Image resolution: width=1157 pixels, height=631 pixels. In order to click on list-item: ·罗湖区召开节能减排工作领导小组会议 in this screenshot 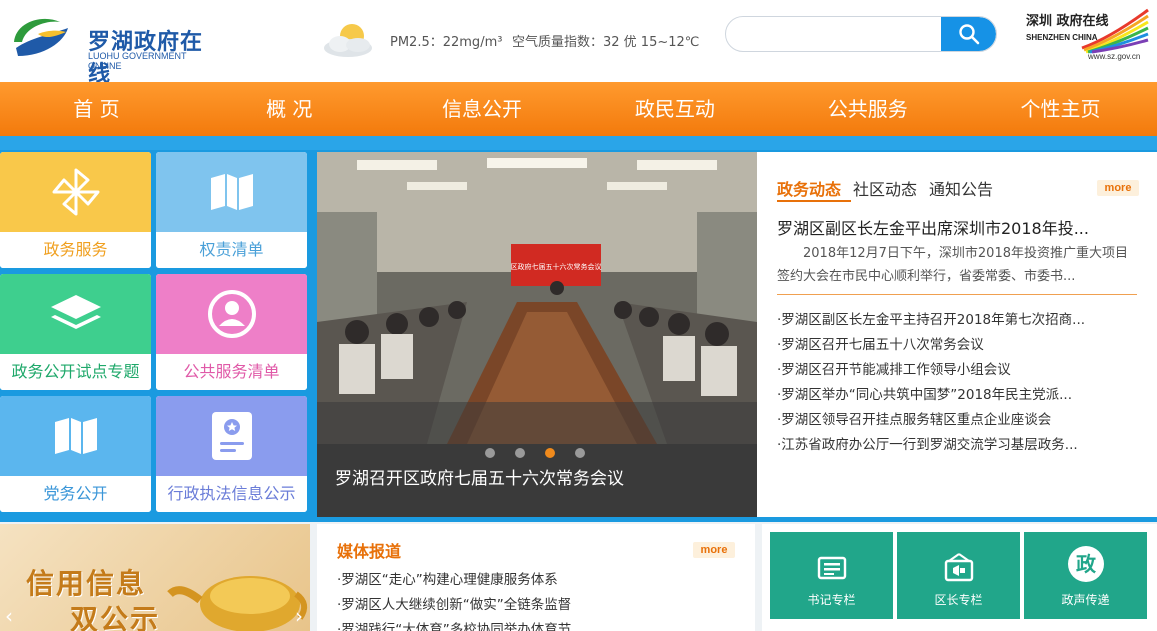, I will do `click(957, 370)`.